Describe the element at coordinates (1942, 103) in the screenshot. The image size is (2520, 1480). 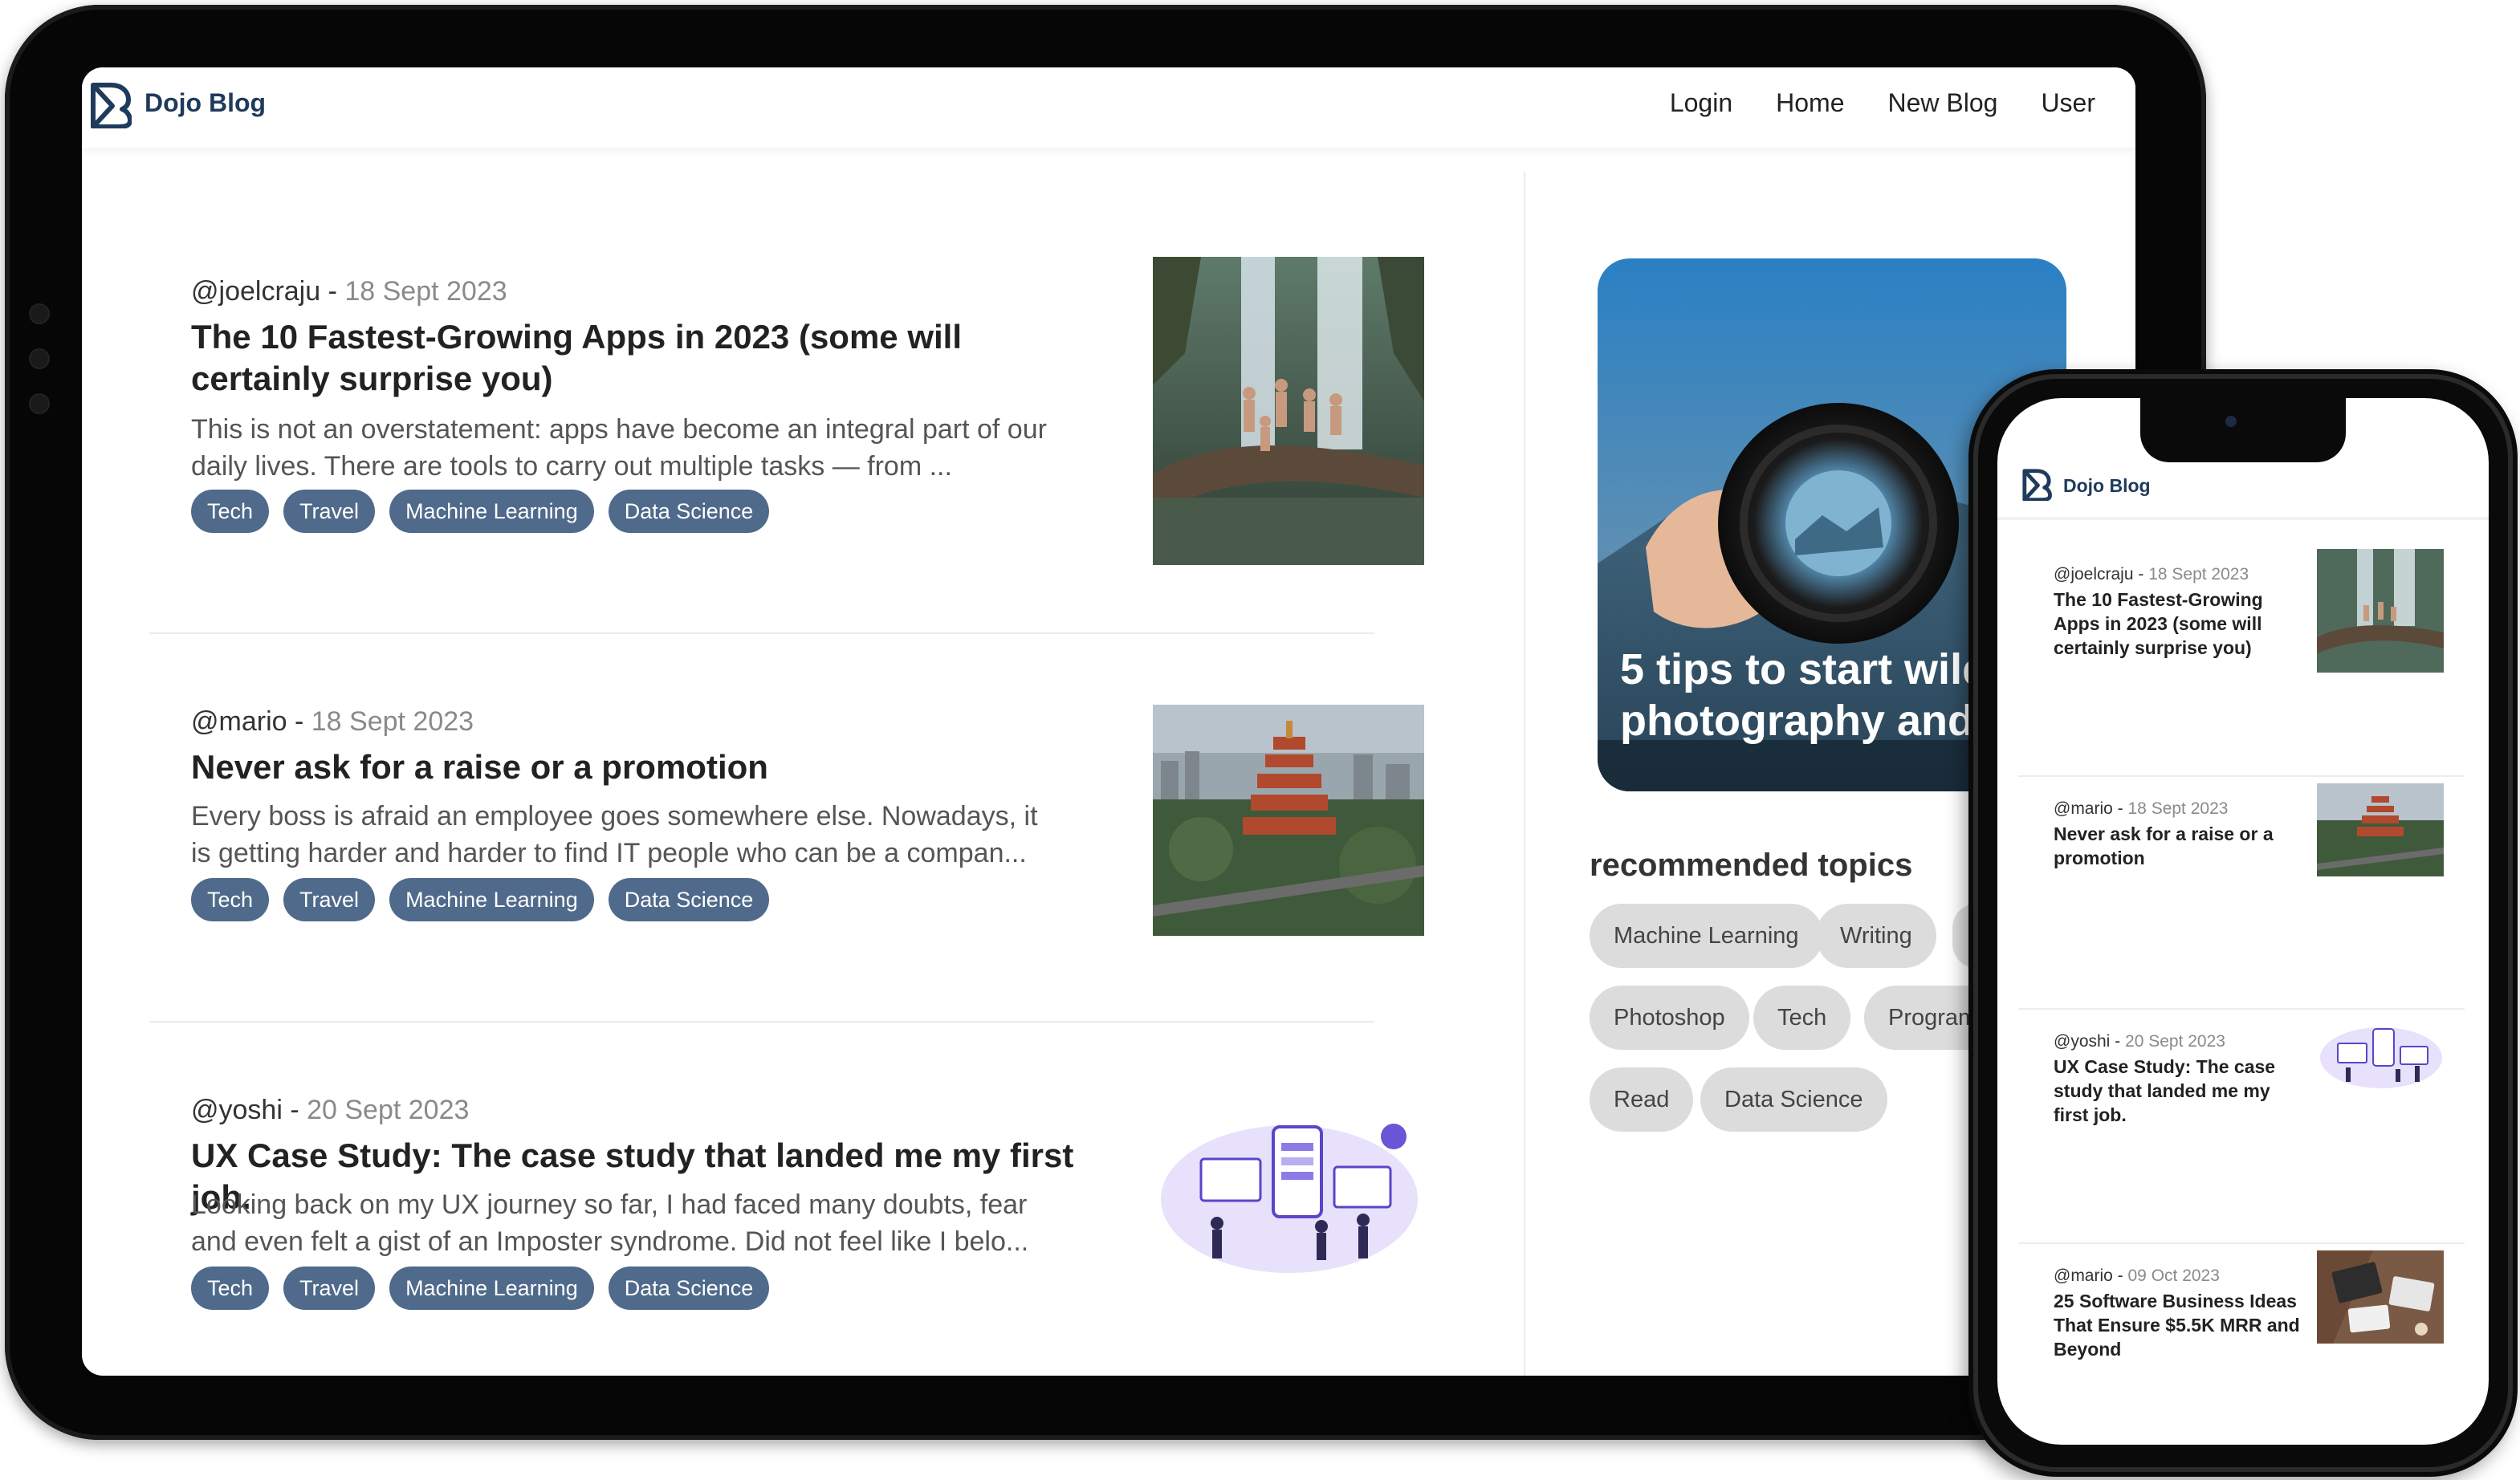
I see `nav-new-blog: New Blog` at that location.